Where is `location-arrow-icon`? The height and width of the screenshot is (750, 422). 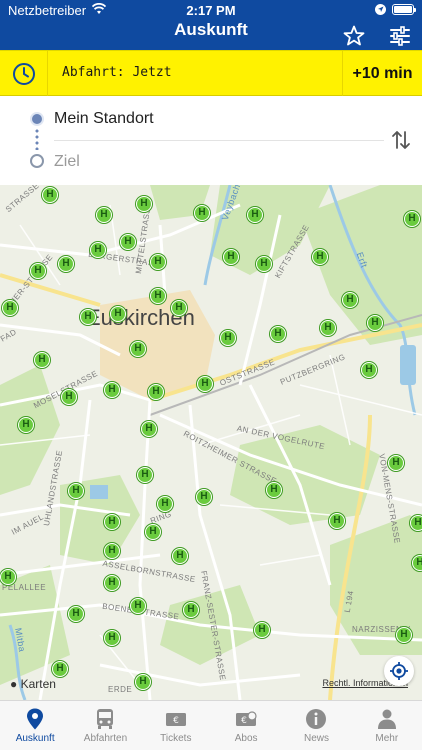 location-arrow-icon is located at coordinates (380, 9).